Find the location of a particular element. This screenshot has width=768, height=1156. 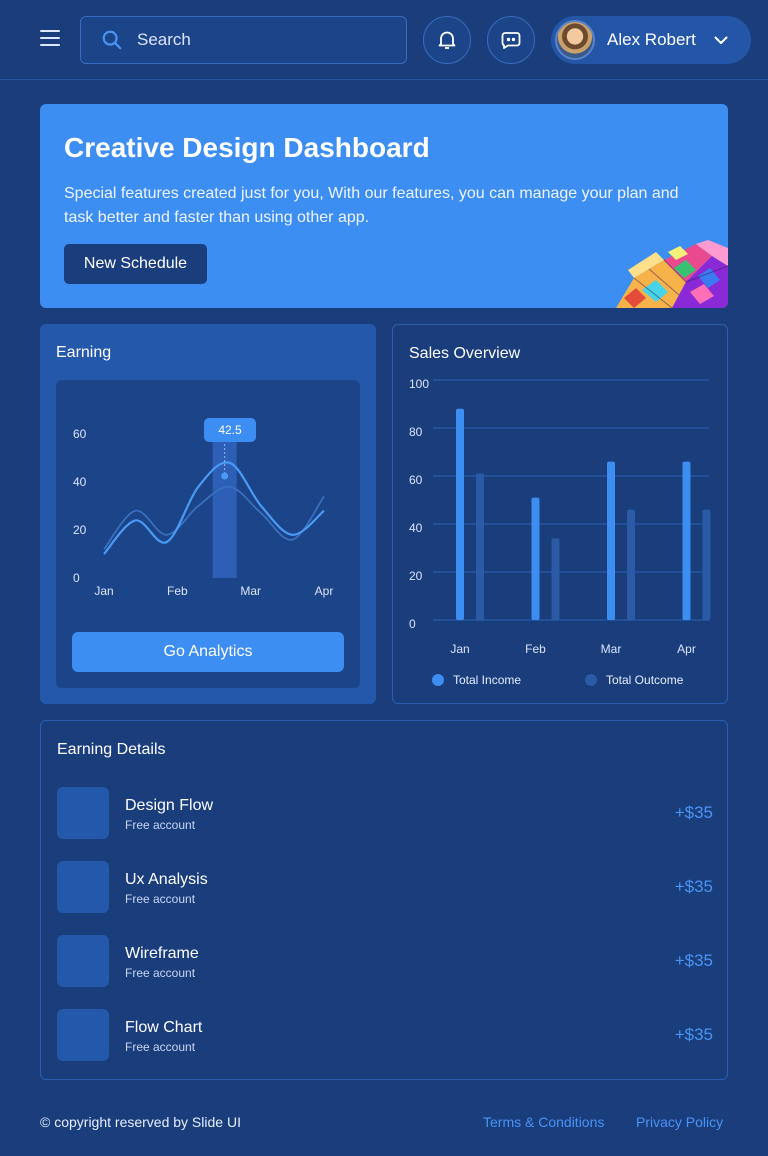

search-box is located at coordinates (243, 40).